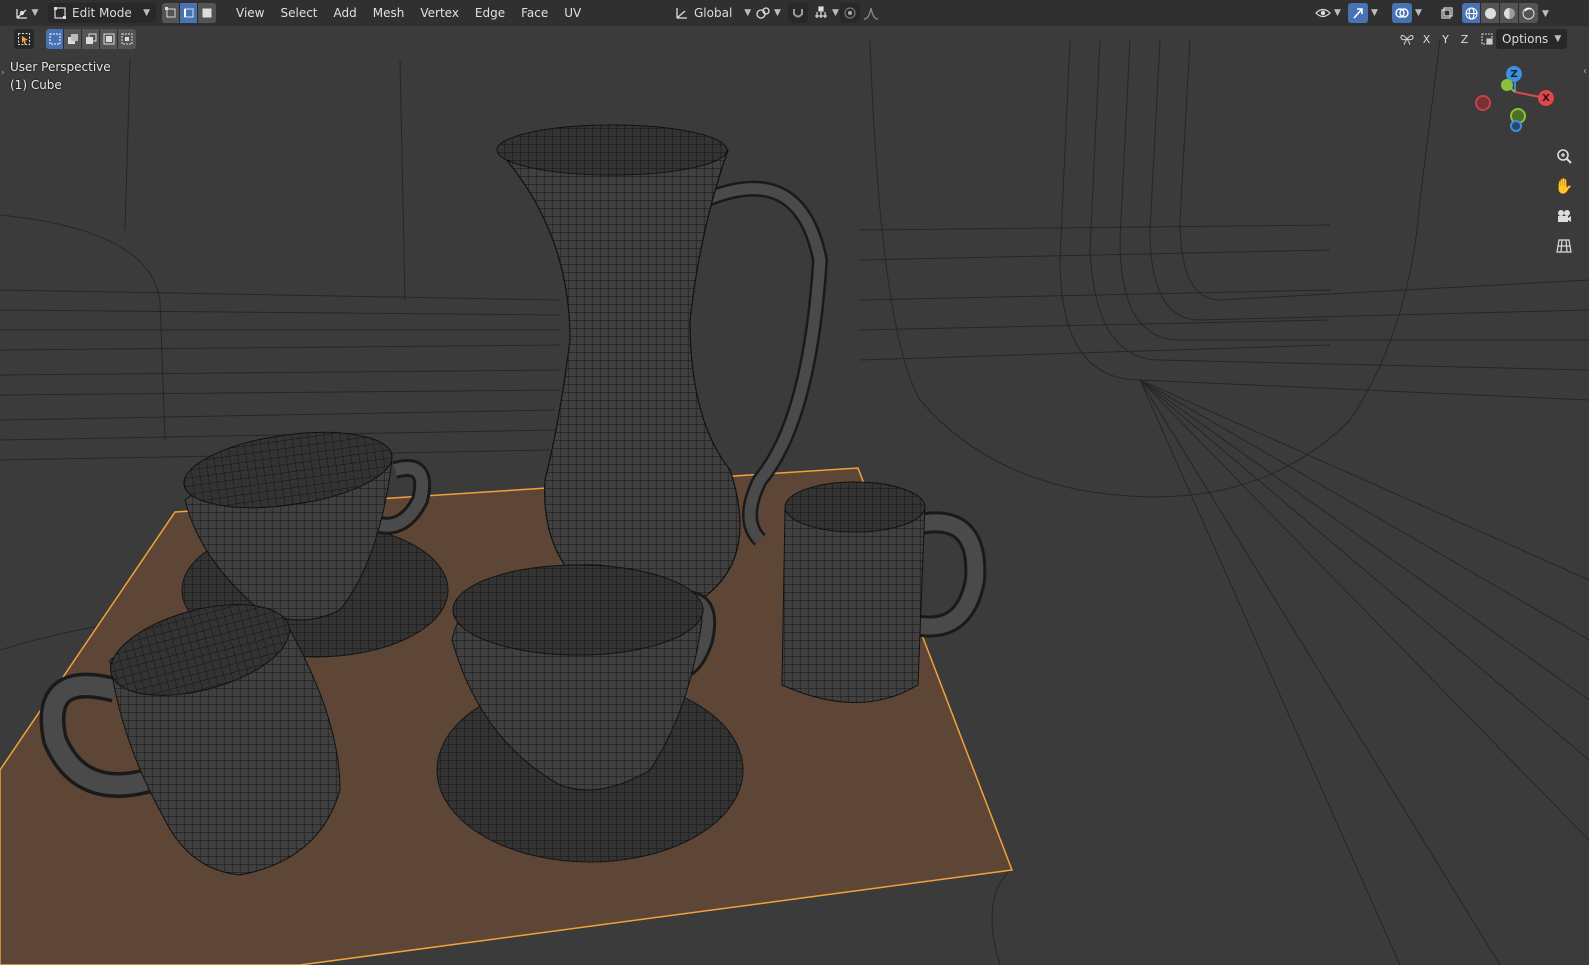 This screenshot has height=965, width=1589. What do you see at coordinates (884, 592) in the screenshot?
I see `mug-right` at bounding box center [884, 592].